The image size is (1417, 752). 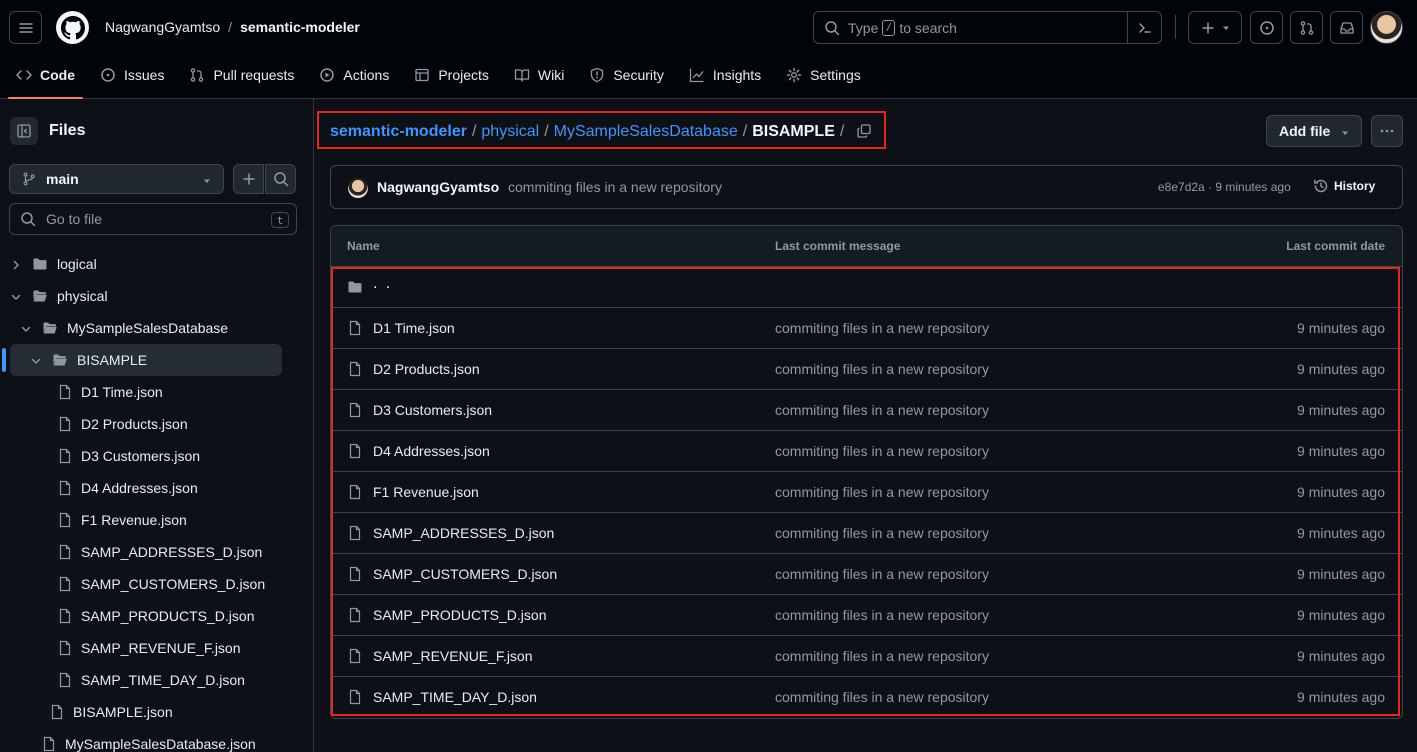 What do you see at coordinates (358, 188) in the screenshot?
I see `commit-author-avatar` at bounding box center [358, 188].